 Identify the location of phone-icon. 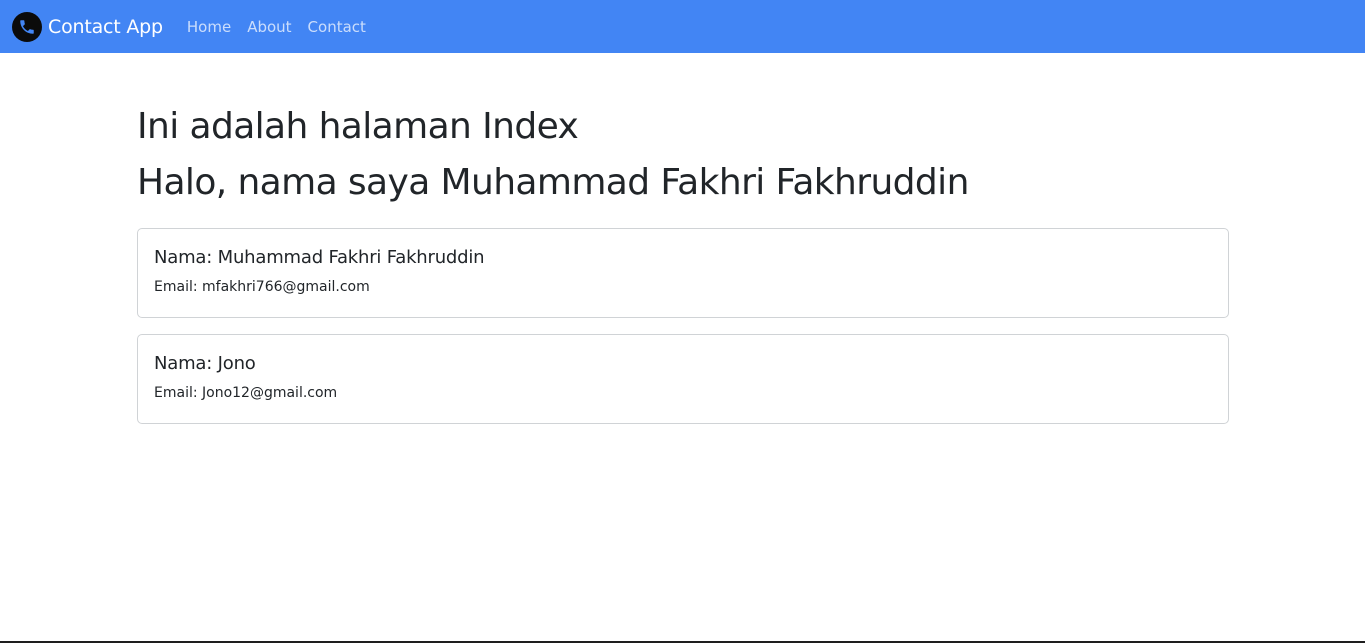
(27, 26).